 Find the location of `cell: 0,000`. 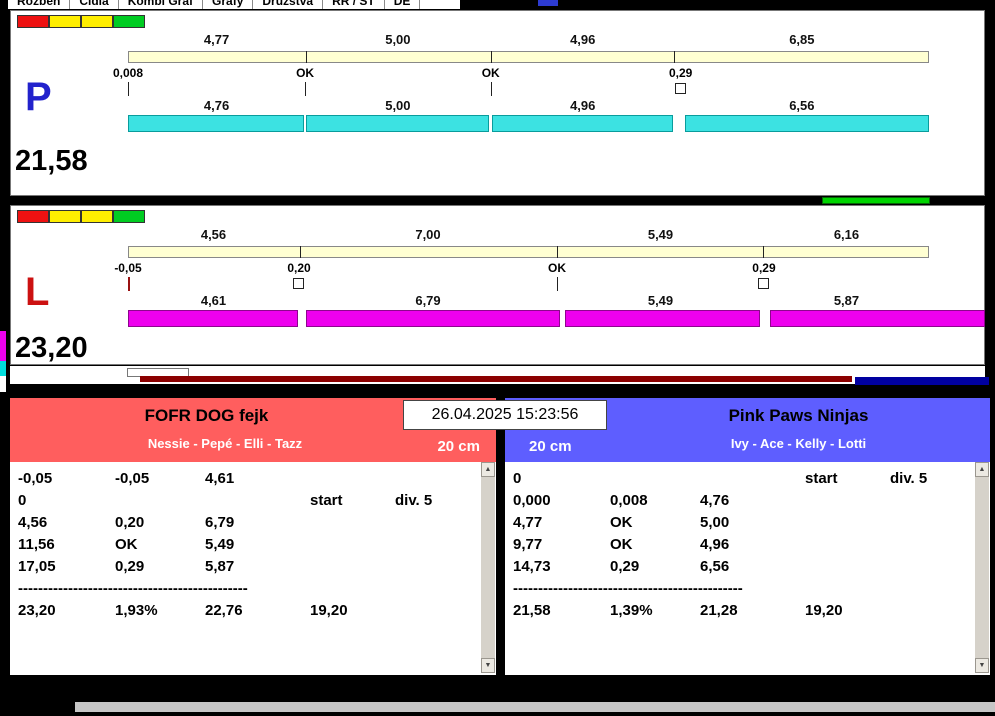

cell: 0,000 is located at coordinates (532, 500).